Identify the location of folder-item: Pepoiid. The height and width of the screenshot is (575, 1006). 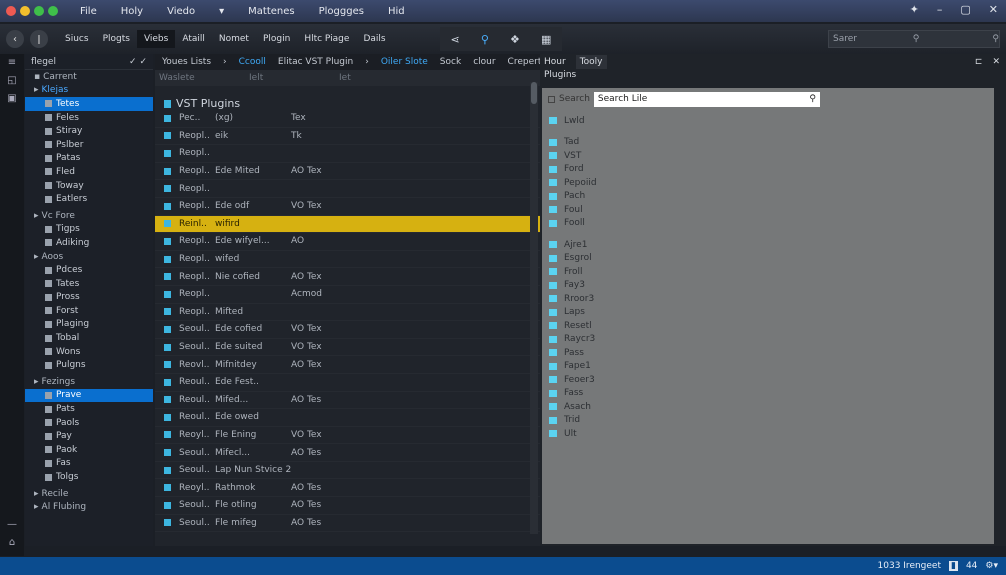
(768, 183).